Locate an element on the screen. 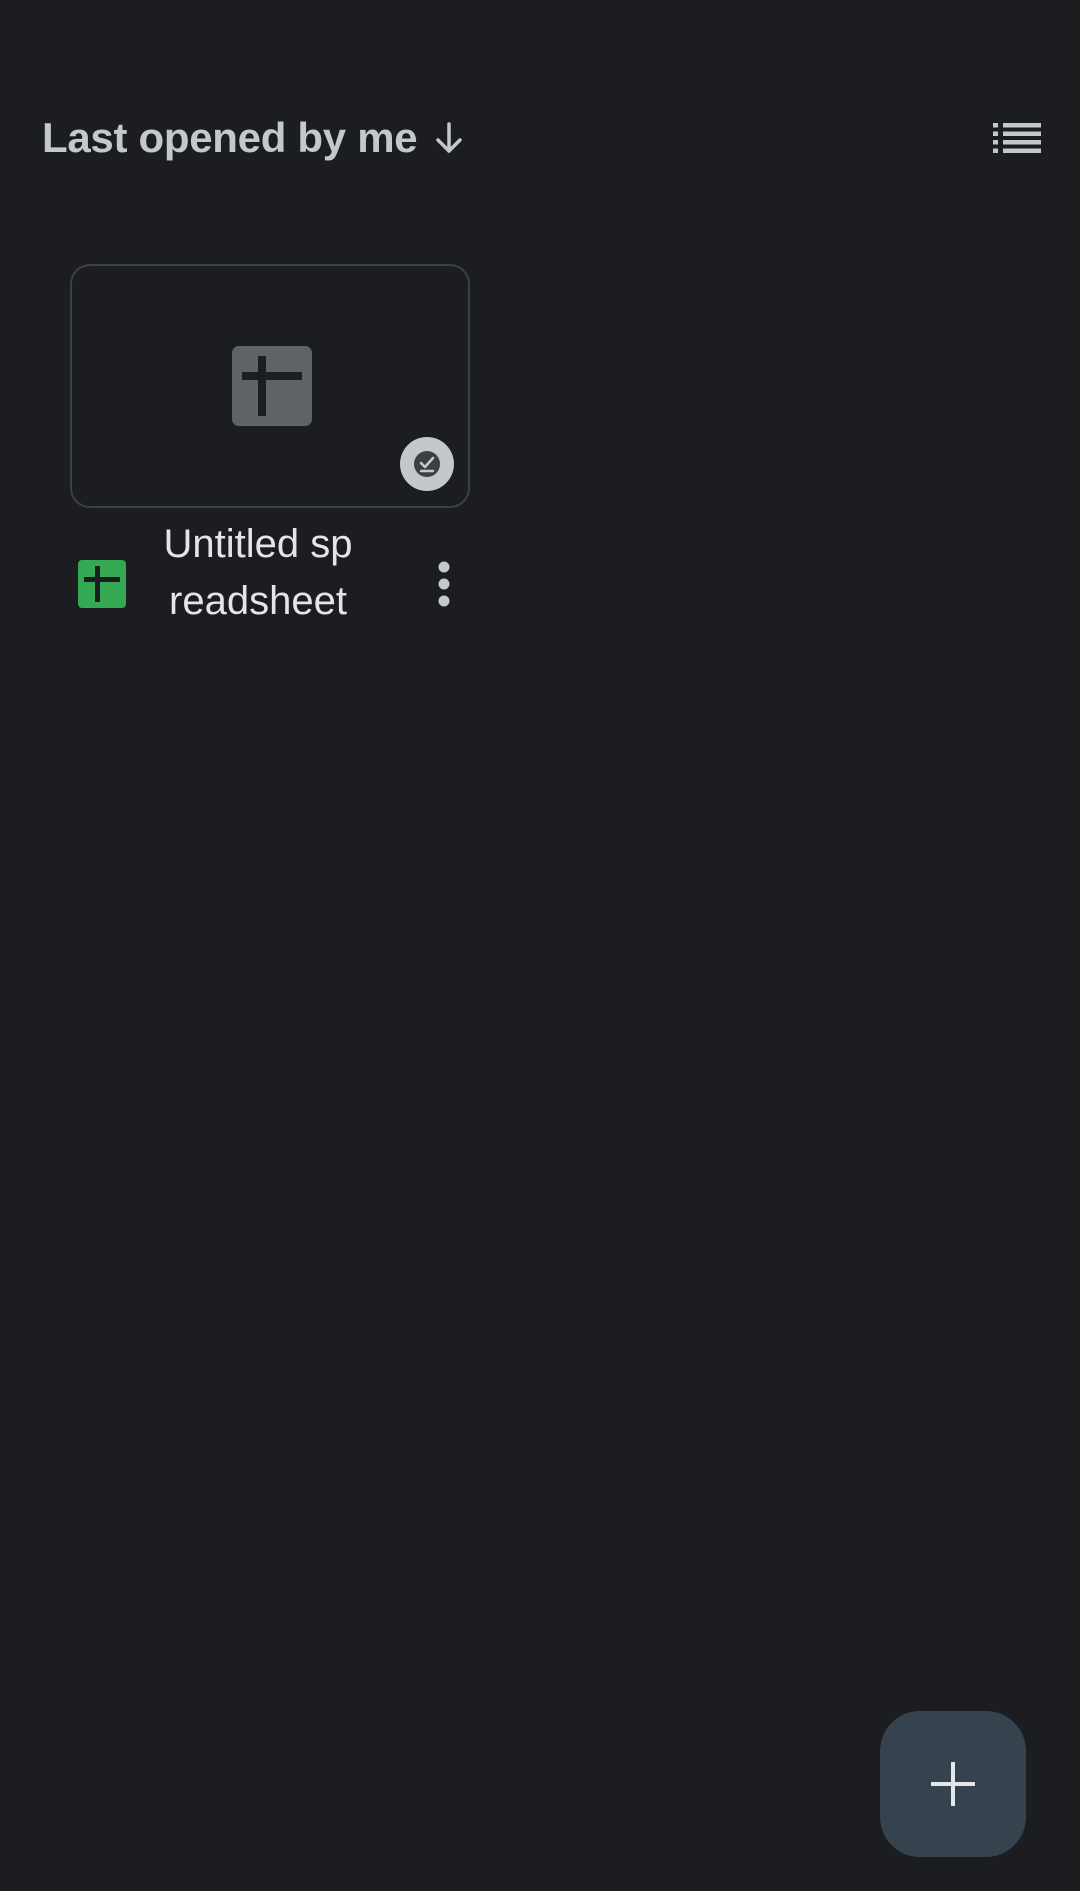  sort-selector: Last opened by me is located at coordinates (254, 138).